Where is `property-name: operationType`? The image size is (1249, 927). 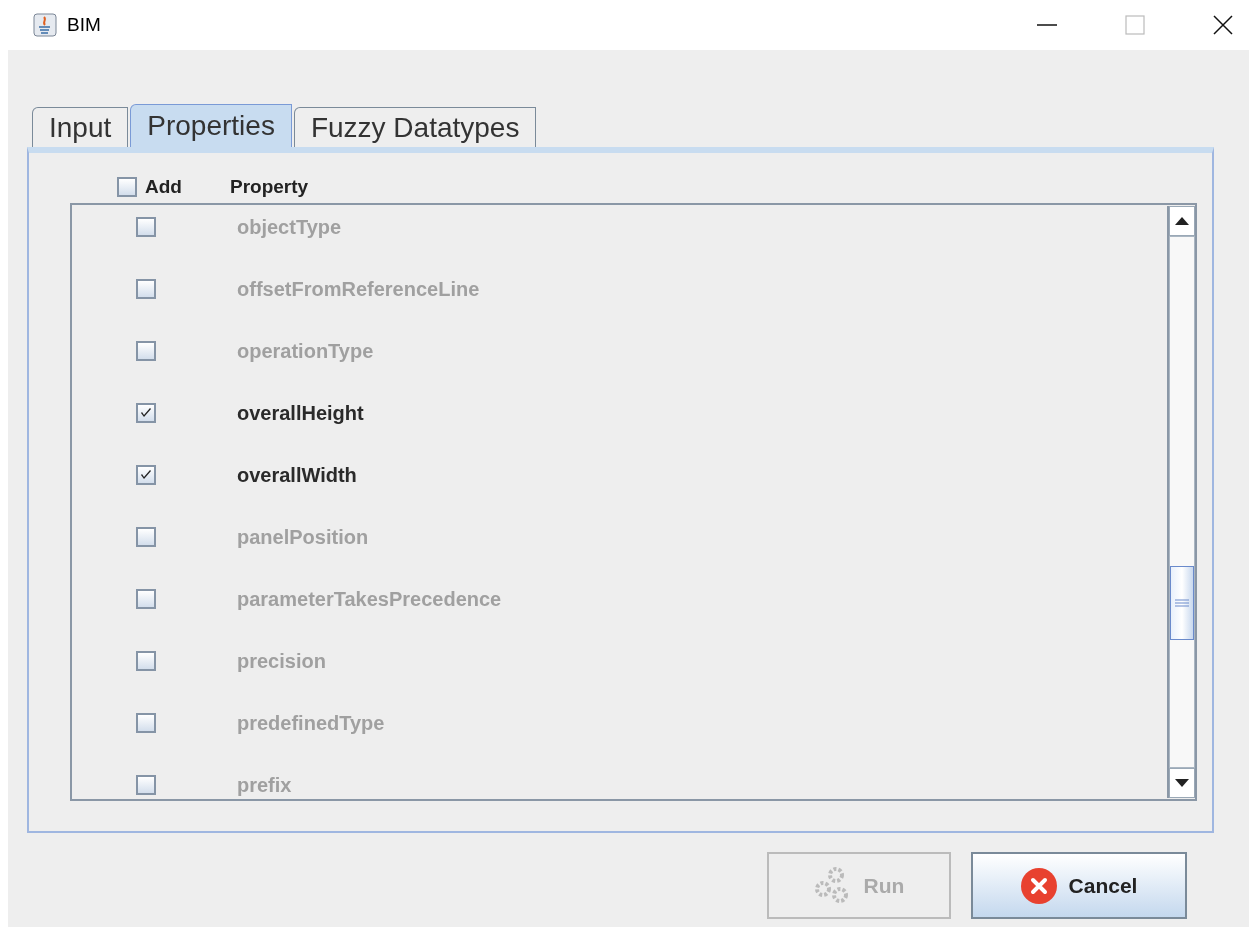
property-name: operationType is located at coordinates (305, 351).